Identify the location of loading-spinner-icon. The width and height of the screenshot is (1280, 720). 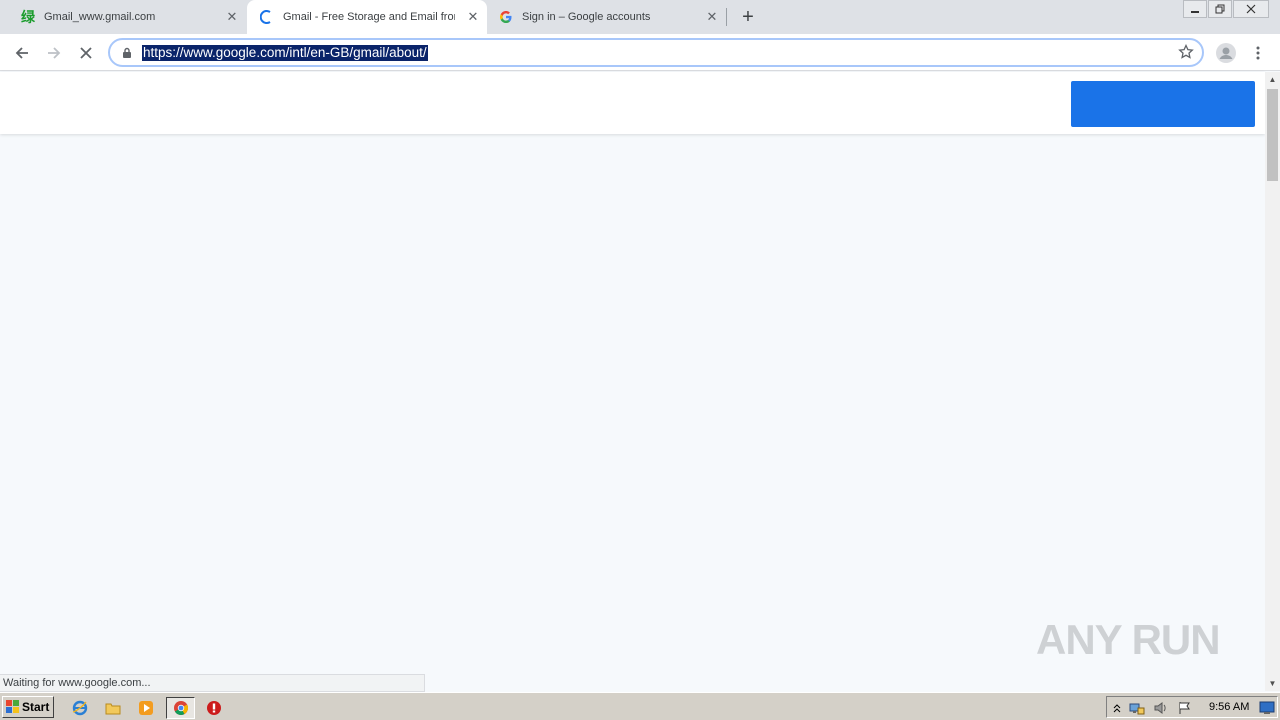
(267, 17).